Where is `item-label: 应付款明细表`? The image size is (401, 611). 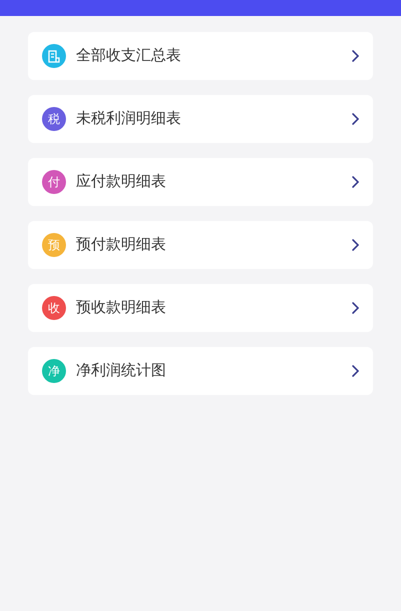 item-label: 应付款明细表 is located at coordinates (121, 182).